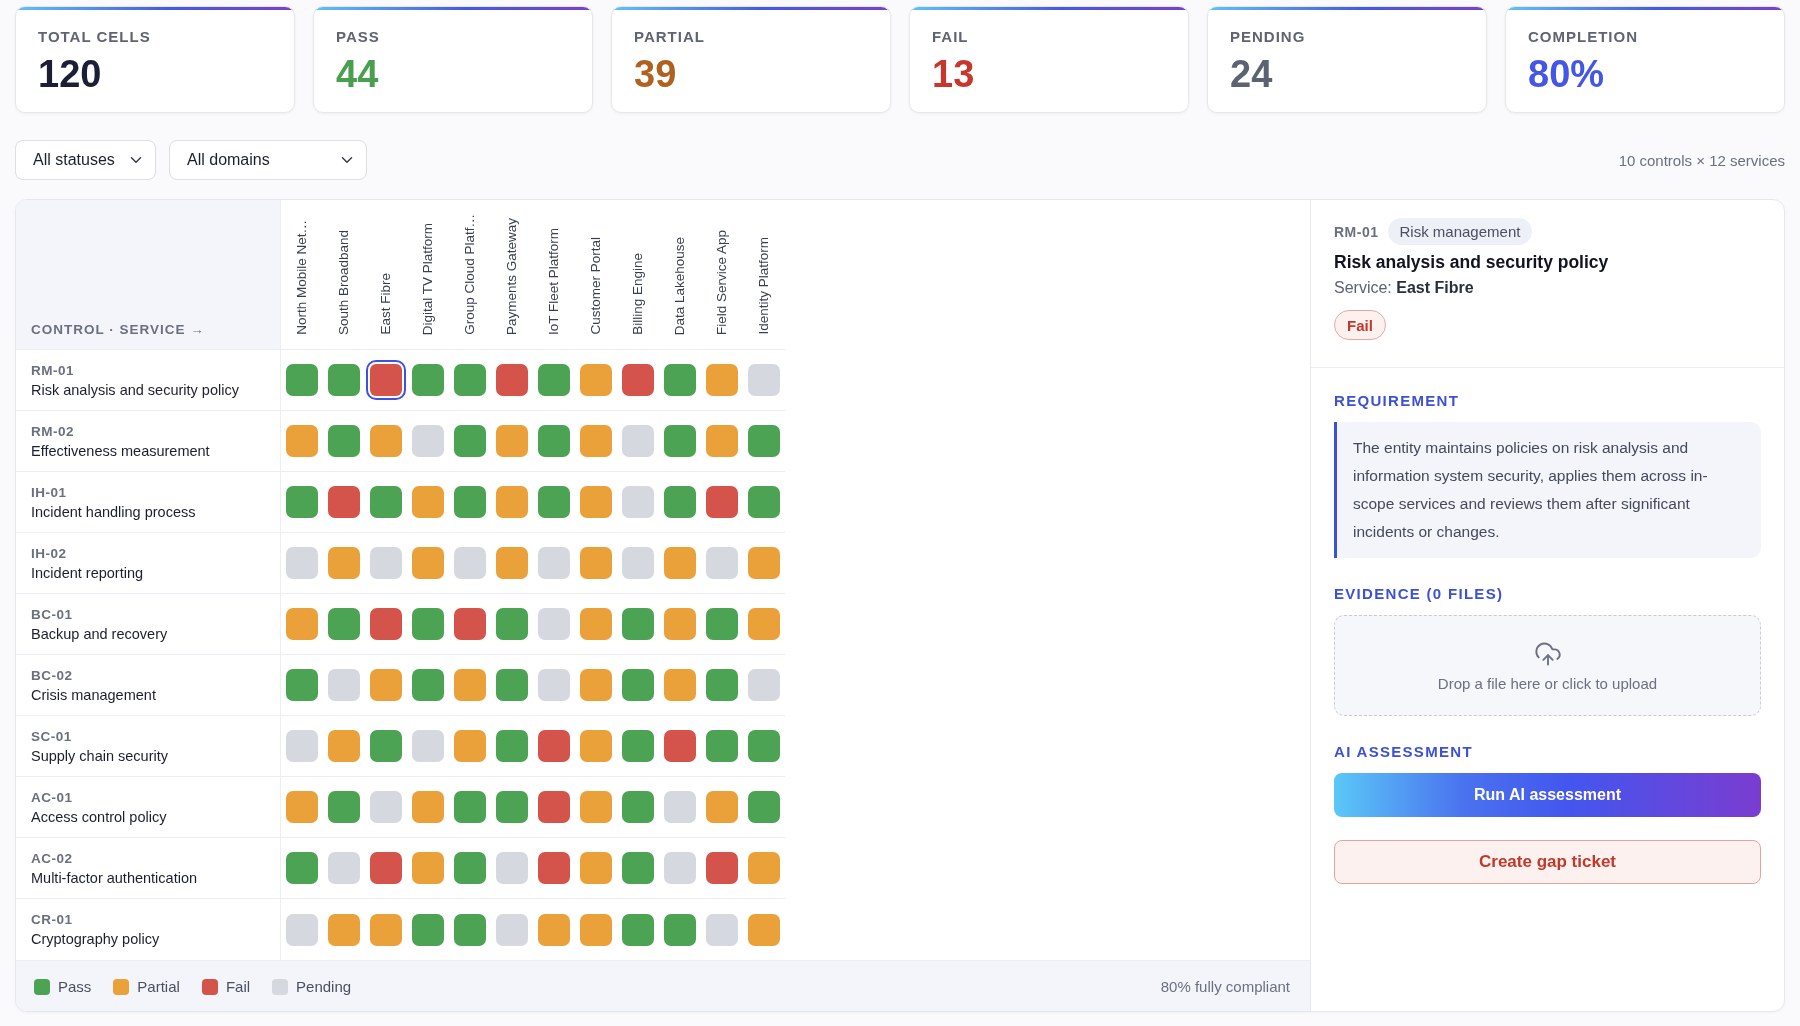  I want to click on upload-dropzone: Drop a file here or click to upload, so click(1547, 665).